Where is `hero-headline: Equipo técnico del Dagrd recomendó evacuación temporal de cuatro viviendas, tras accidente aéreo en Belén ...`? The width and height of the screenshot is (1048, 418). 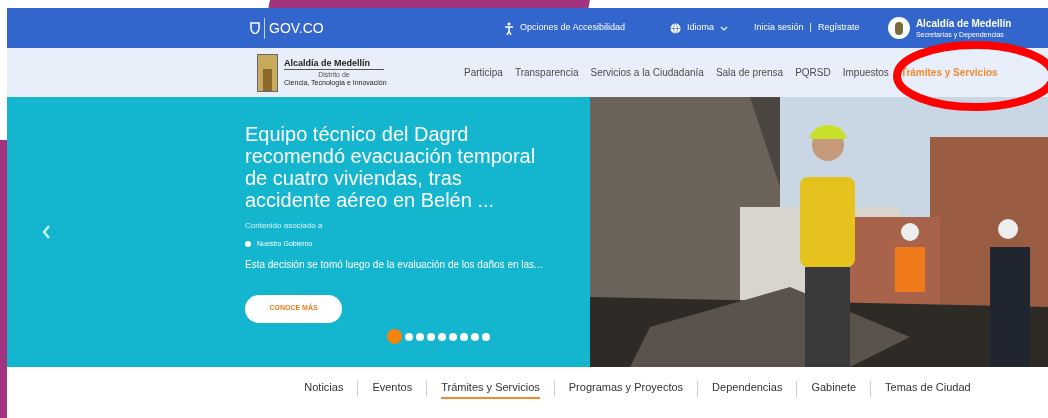 hero-headline: Equipo técnico del Dagrd recomendó evacuación temporal de cuatro viviendas, tras accidente aéreo en Belén ... is located at coordinates (391, 167).